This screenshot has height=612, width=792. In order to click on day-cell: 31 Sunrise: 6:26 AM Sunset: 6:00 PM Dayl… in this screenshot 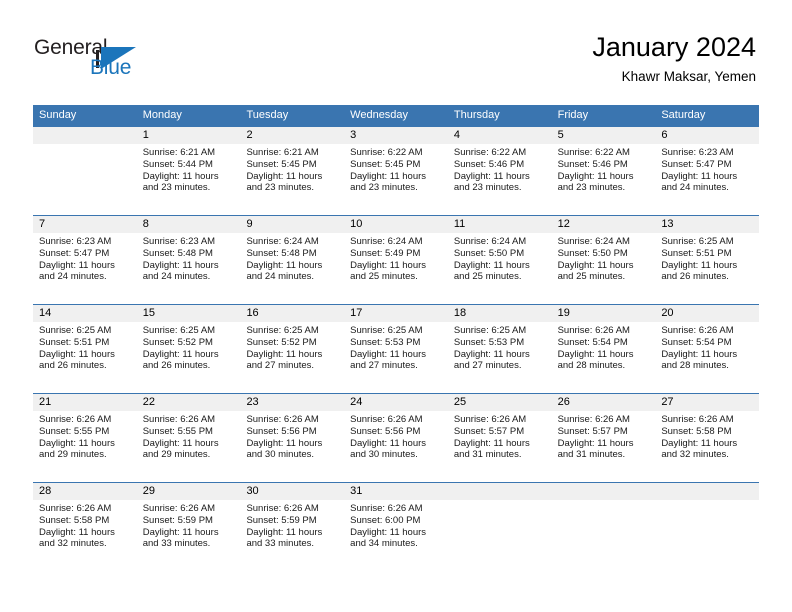, I will do `click(396, 527)`.